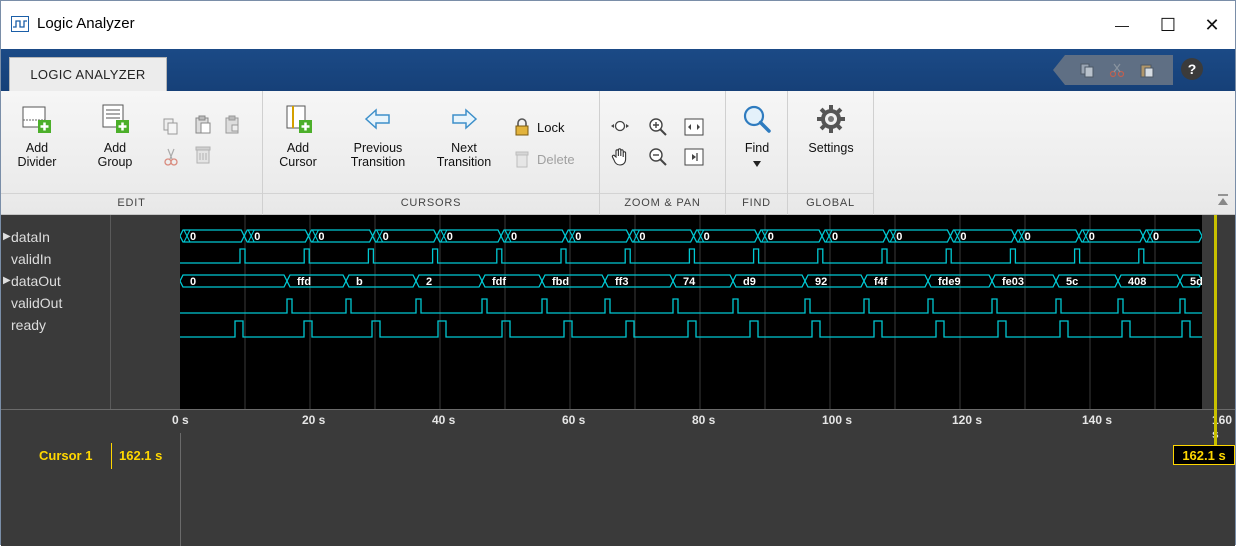  I want to click on global-section-label: GLOBAL, so click(830, 203).